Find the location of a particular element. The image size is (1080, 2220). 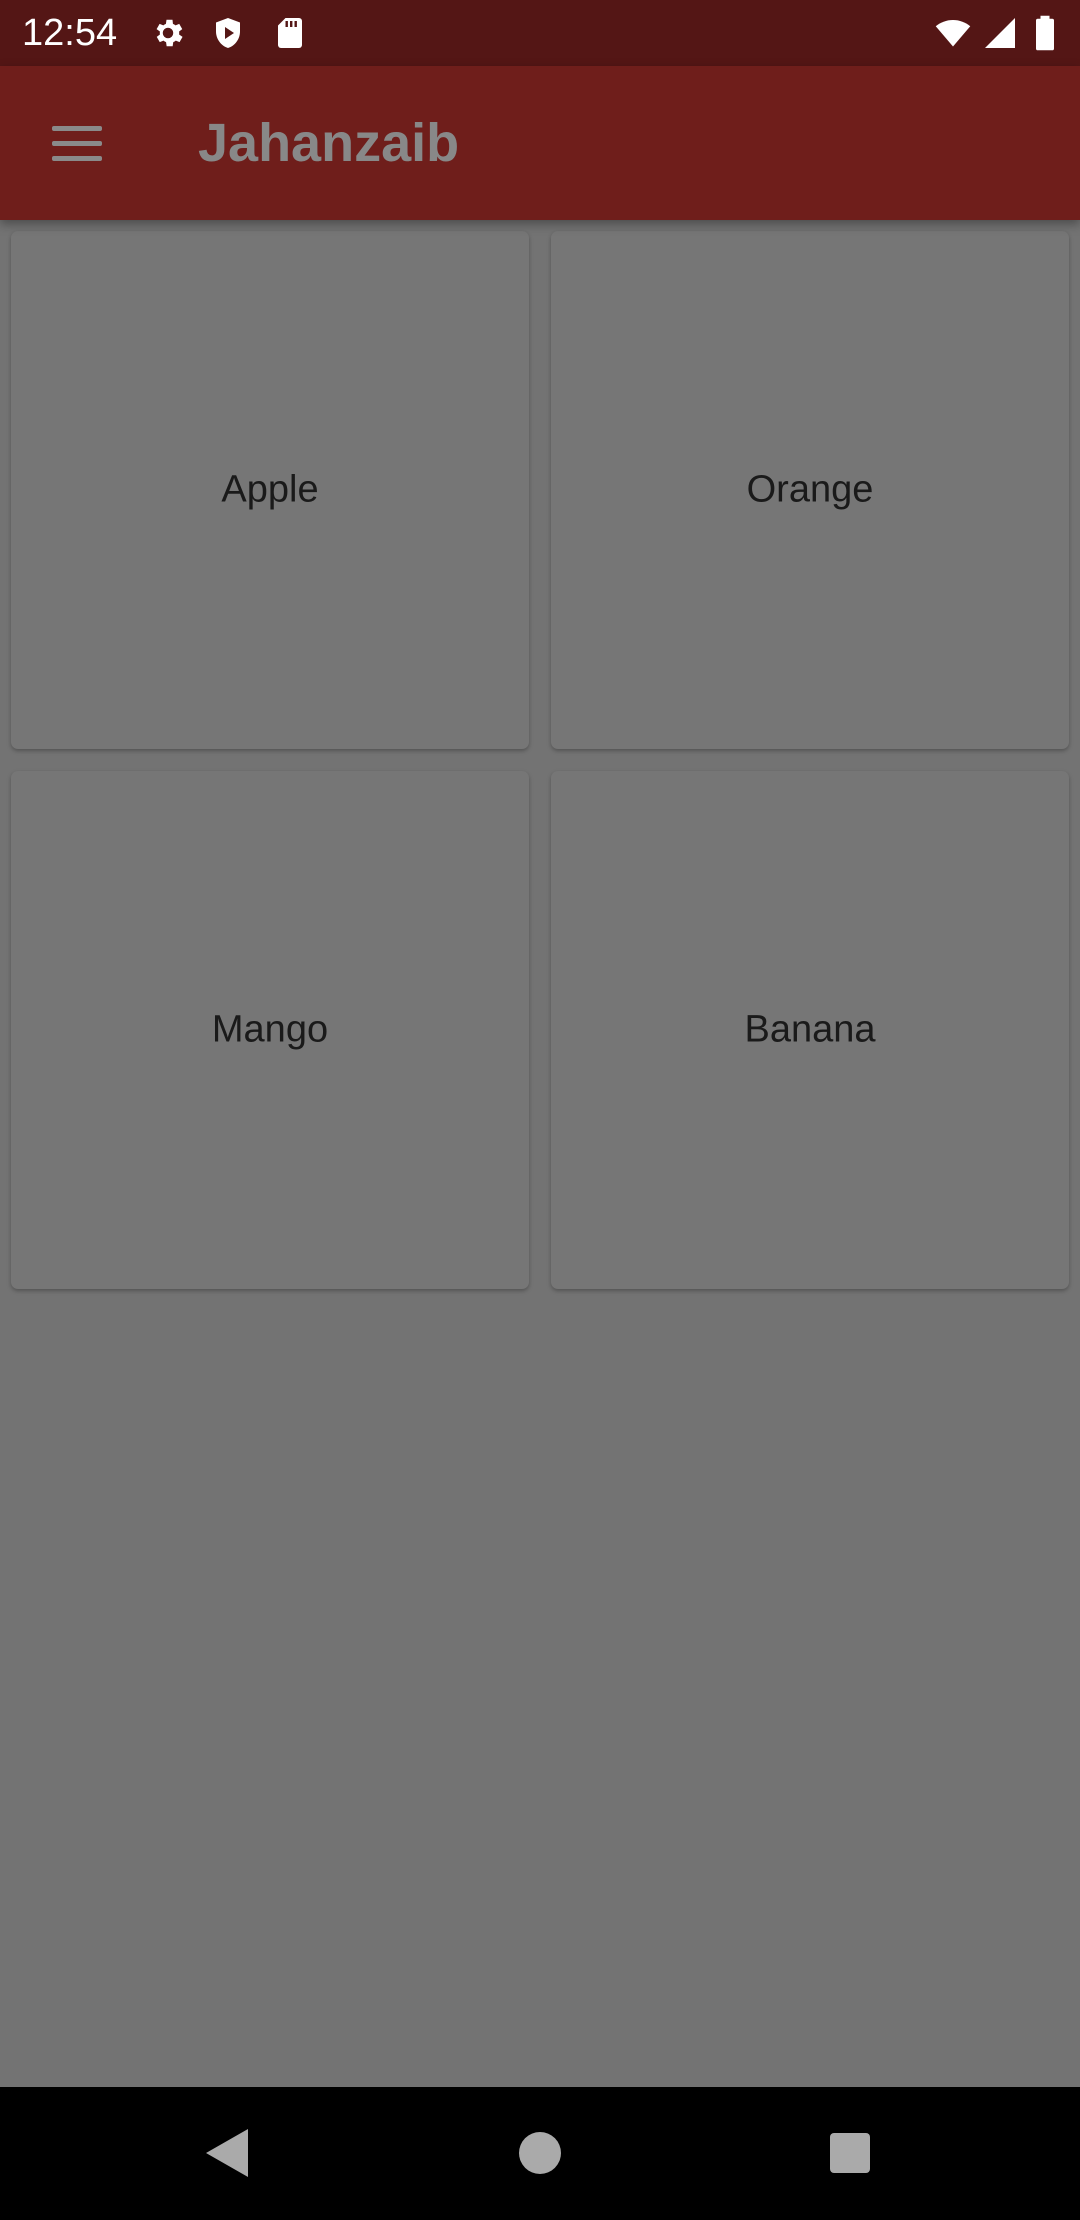

status-bar: 12:54 is located at coordinates (540, 33).